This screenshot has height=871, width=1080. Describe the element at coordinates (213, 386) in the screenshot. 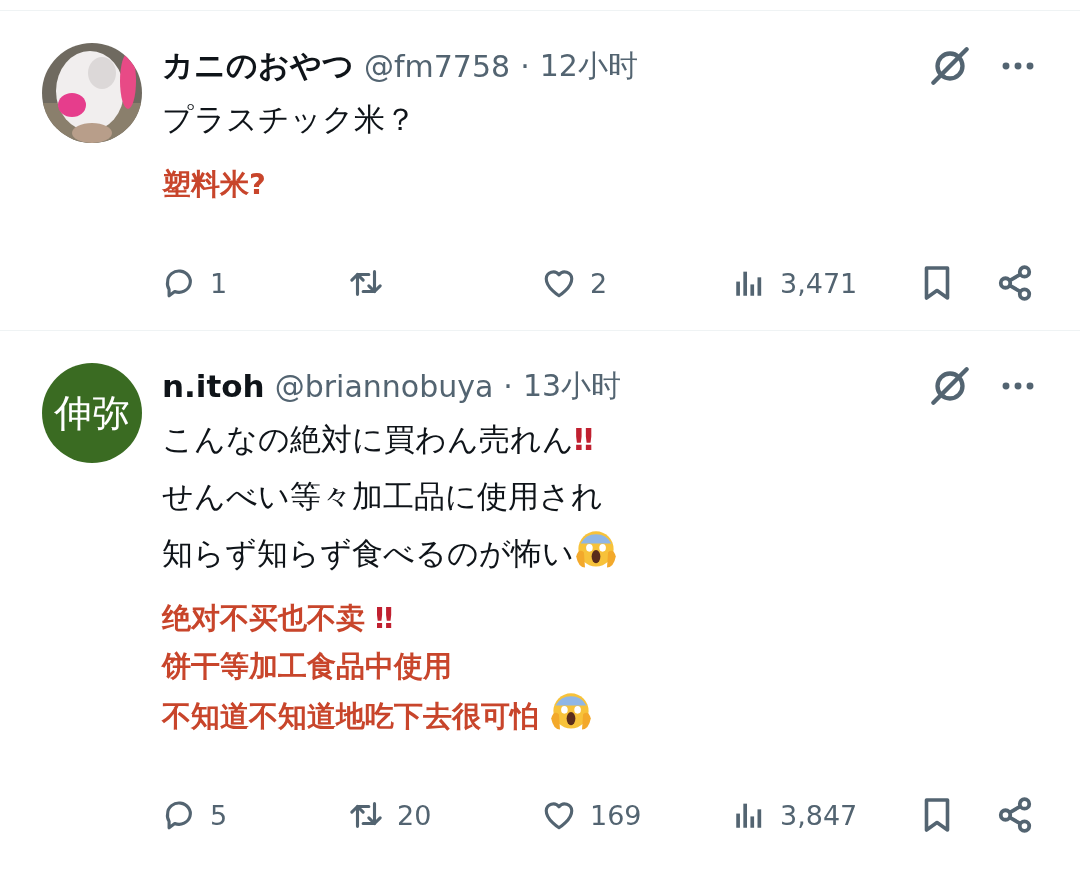

I see `user-name: n.itoh` at that location.